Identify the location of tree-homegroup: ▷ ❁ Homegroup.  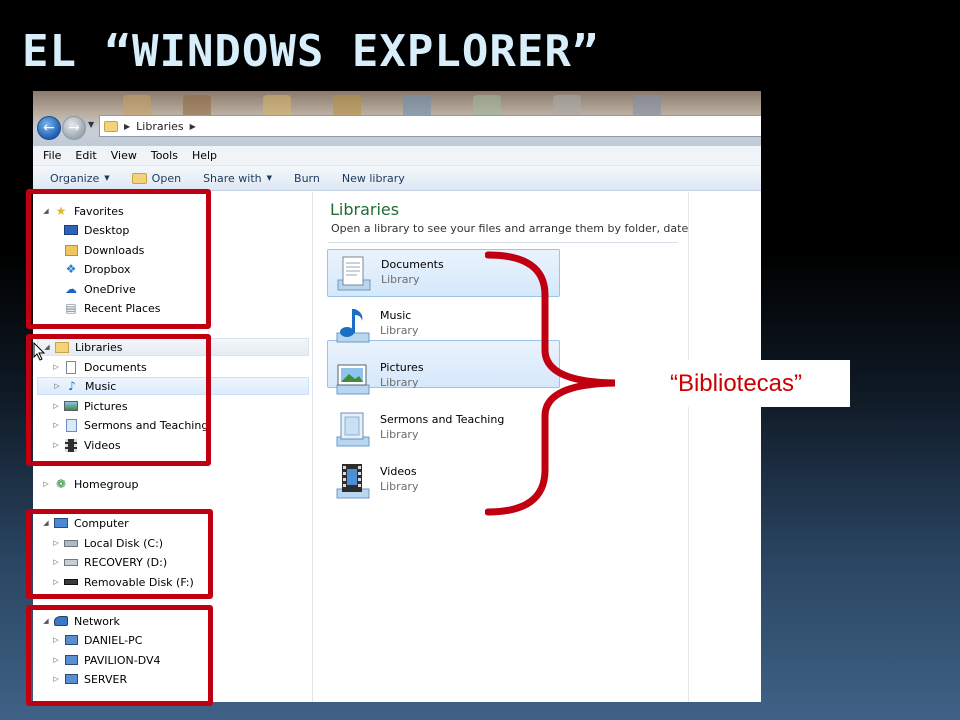
(89, 484).